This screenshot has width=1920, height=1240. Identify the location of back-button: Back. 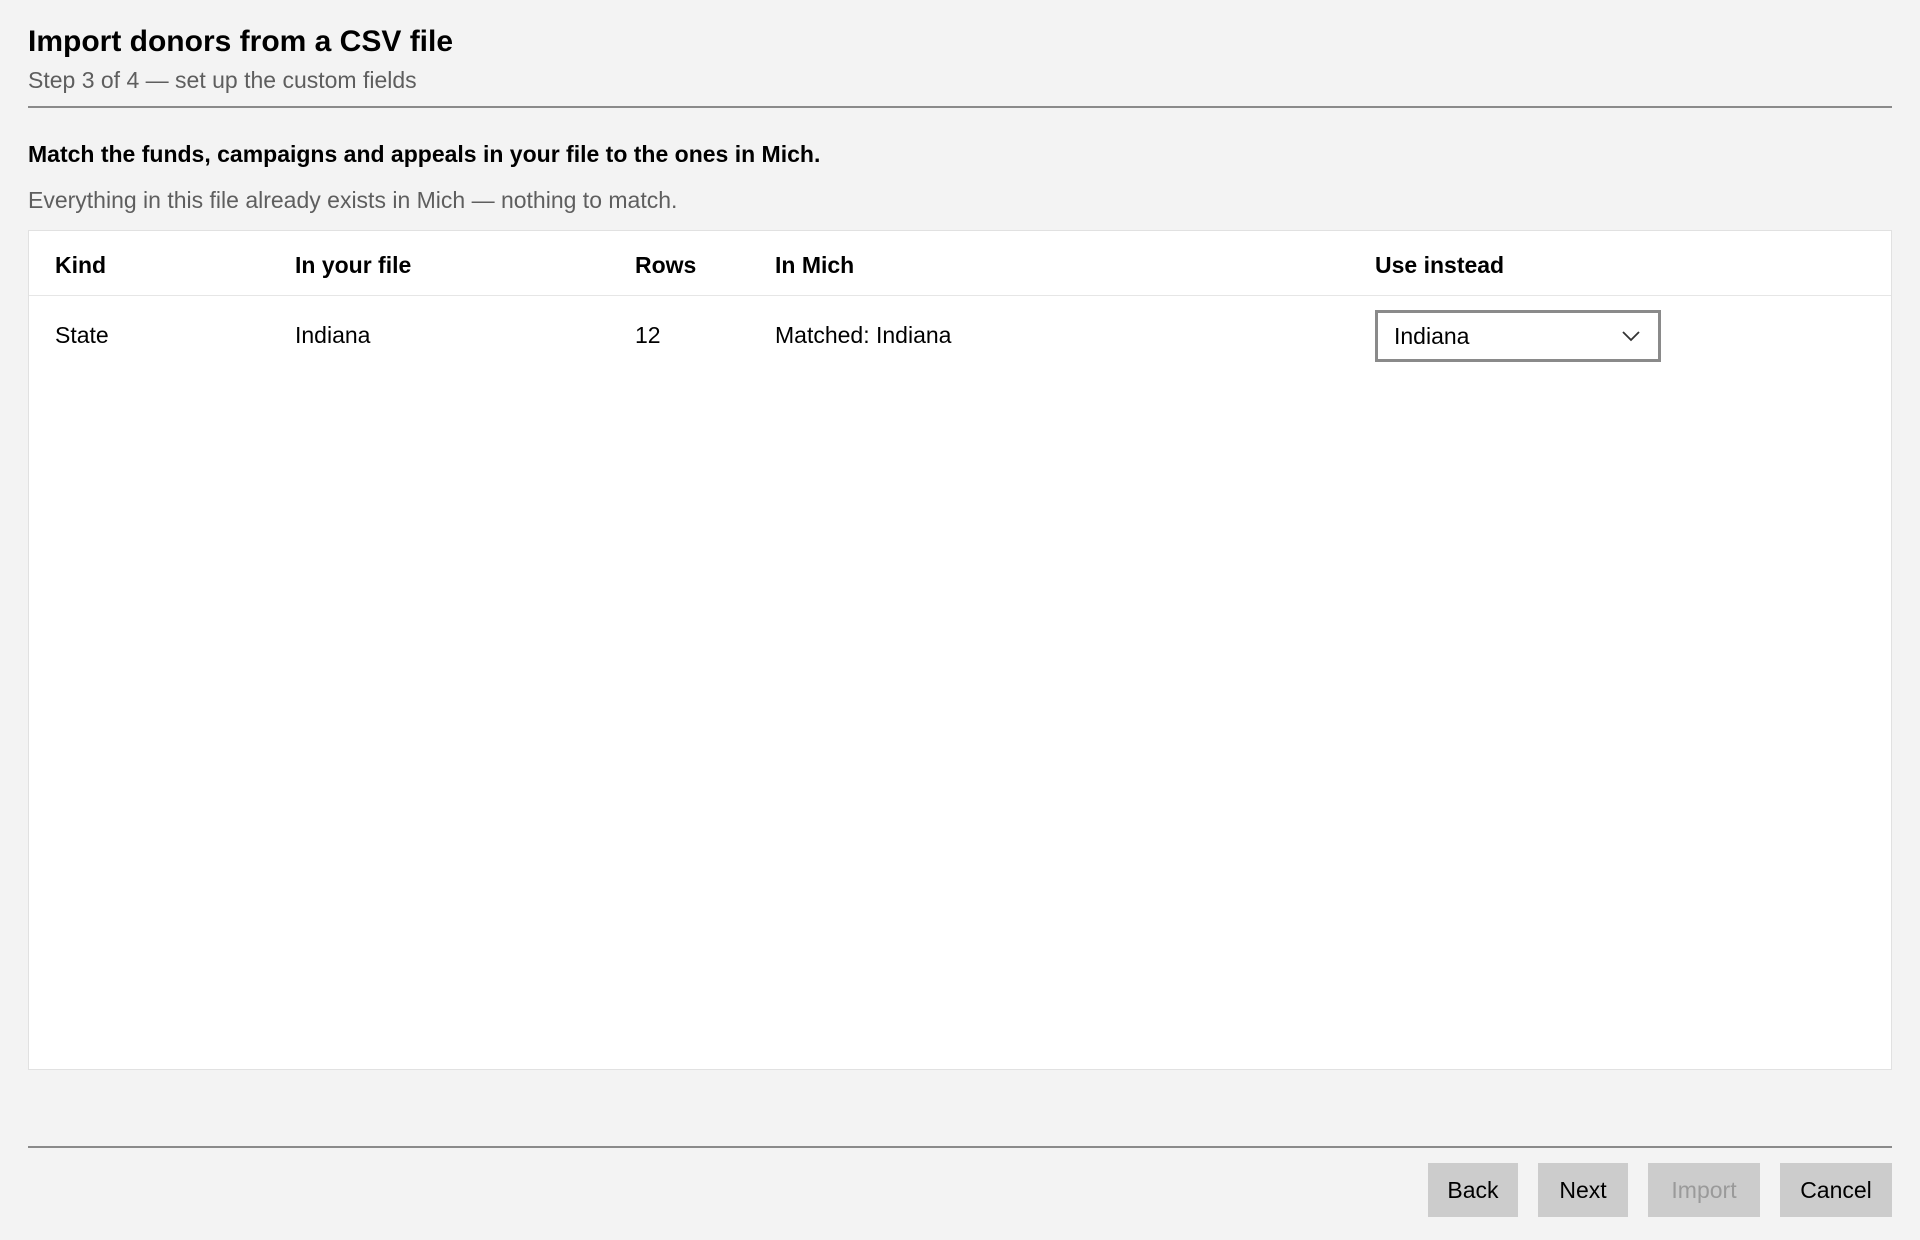
(1473, 1190).